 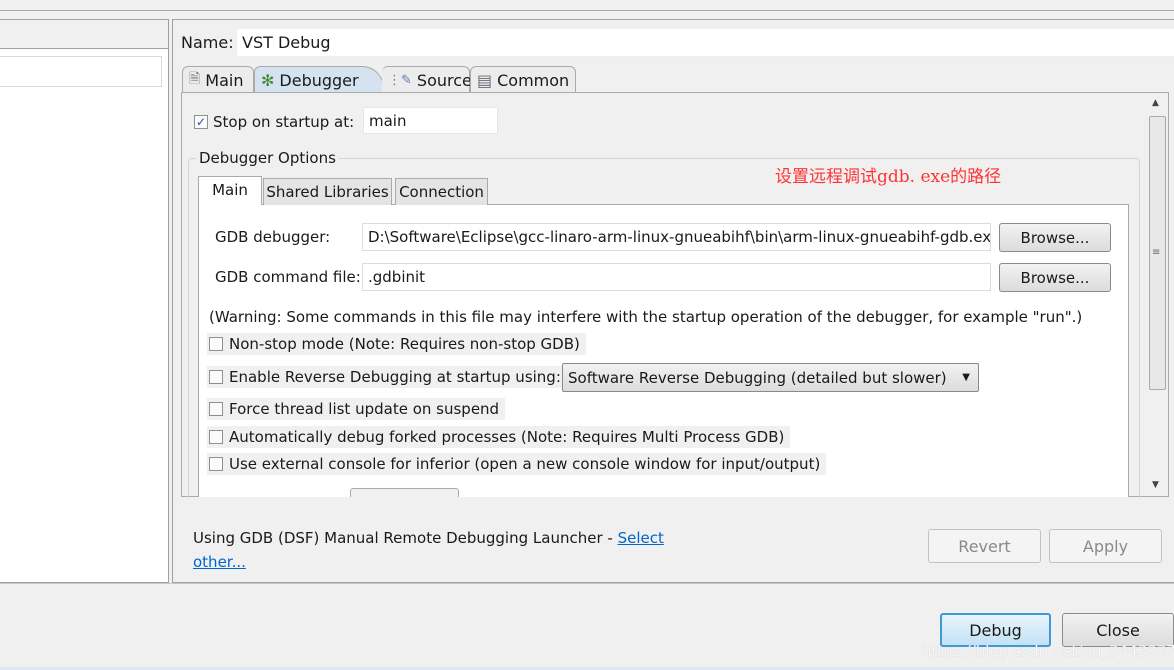 What do you see at coordinates (268, 80) in the screenshot?
I see `bug-icon: ✻` at bounding box center [268, 80].